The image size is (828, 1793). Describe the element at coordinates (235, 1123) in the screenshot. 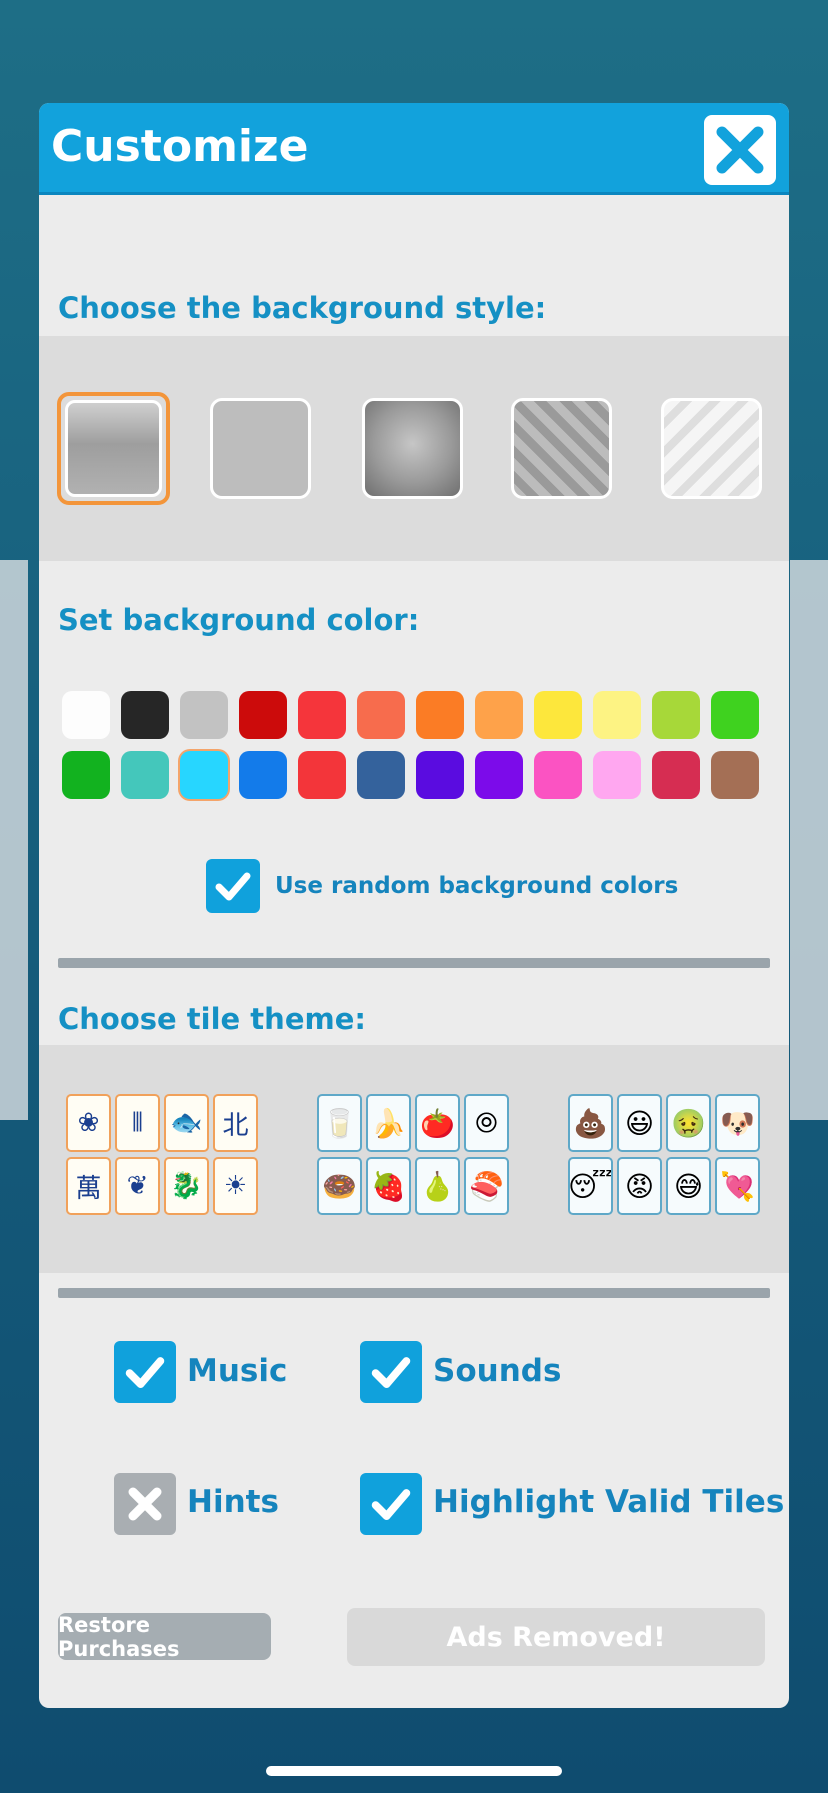

I see `tile-preview: 北` at that location.